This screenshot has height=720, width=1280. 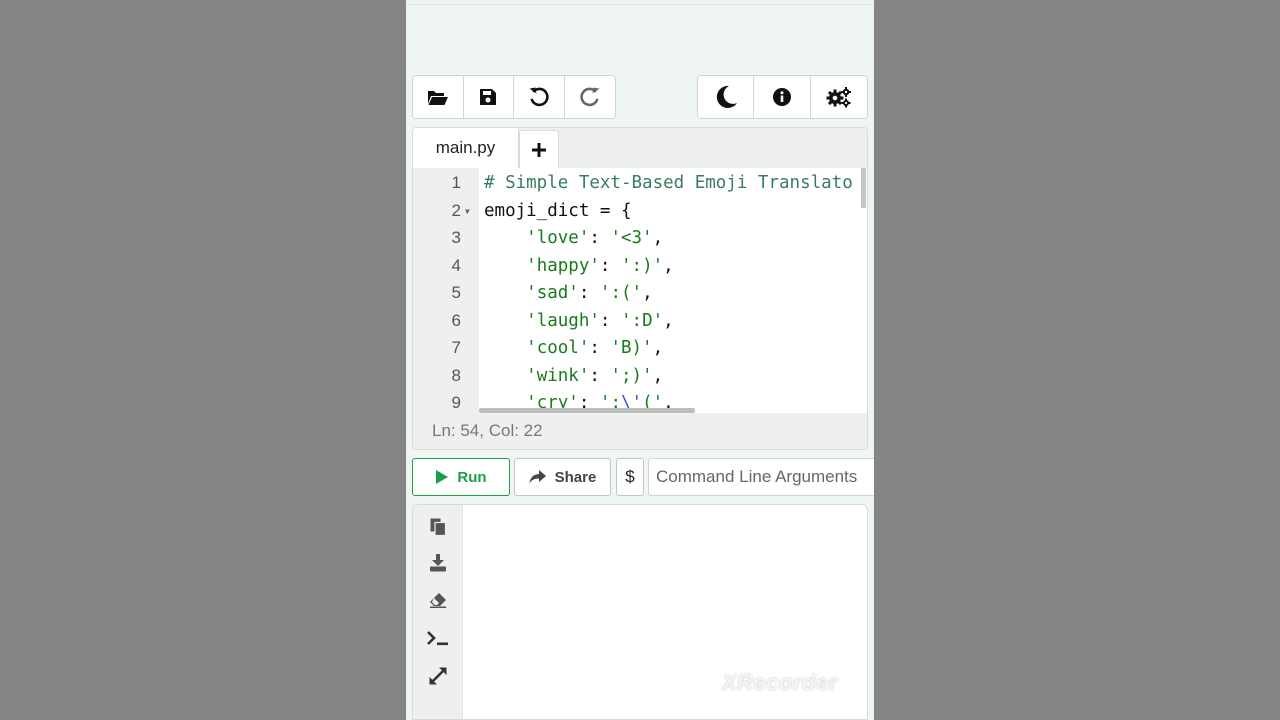 I want to click on line-number: 9, so click(x=456, y=402).